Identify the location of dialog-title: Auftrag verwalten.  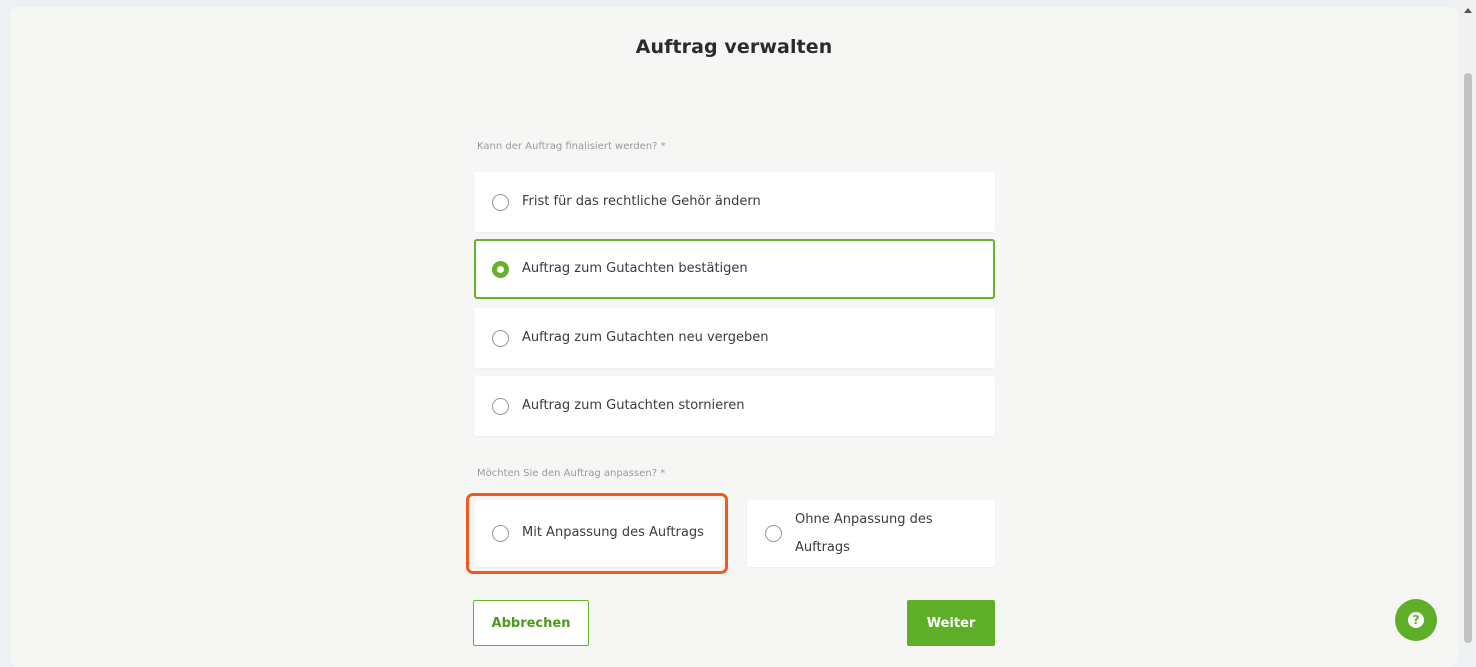
(734, 47).